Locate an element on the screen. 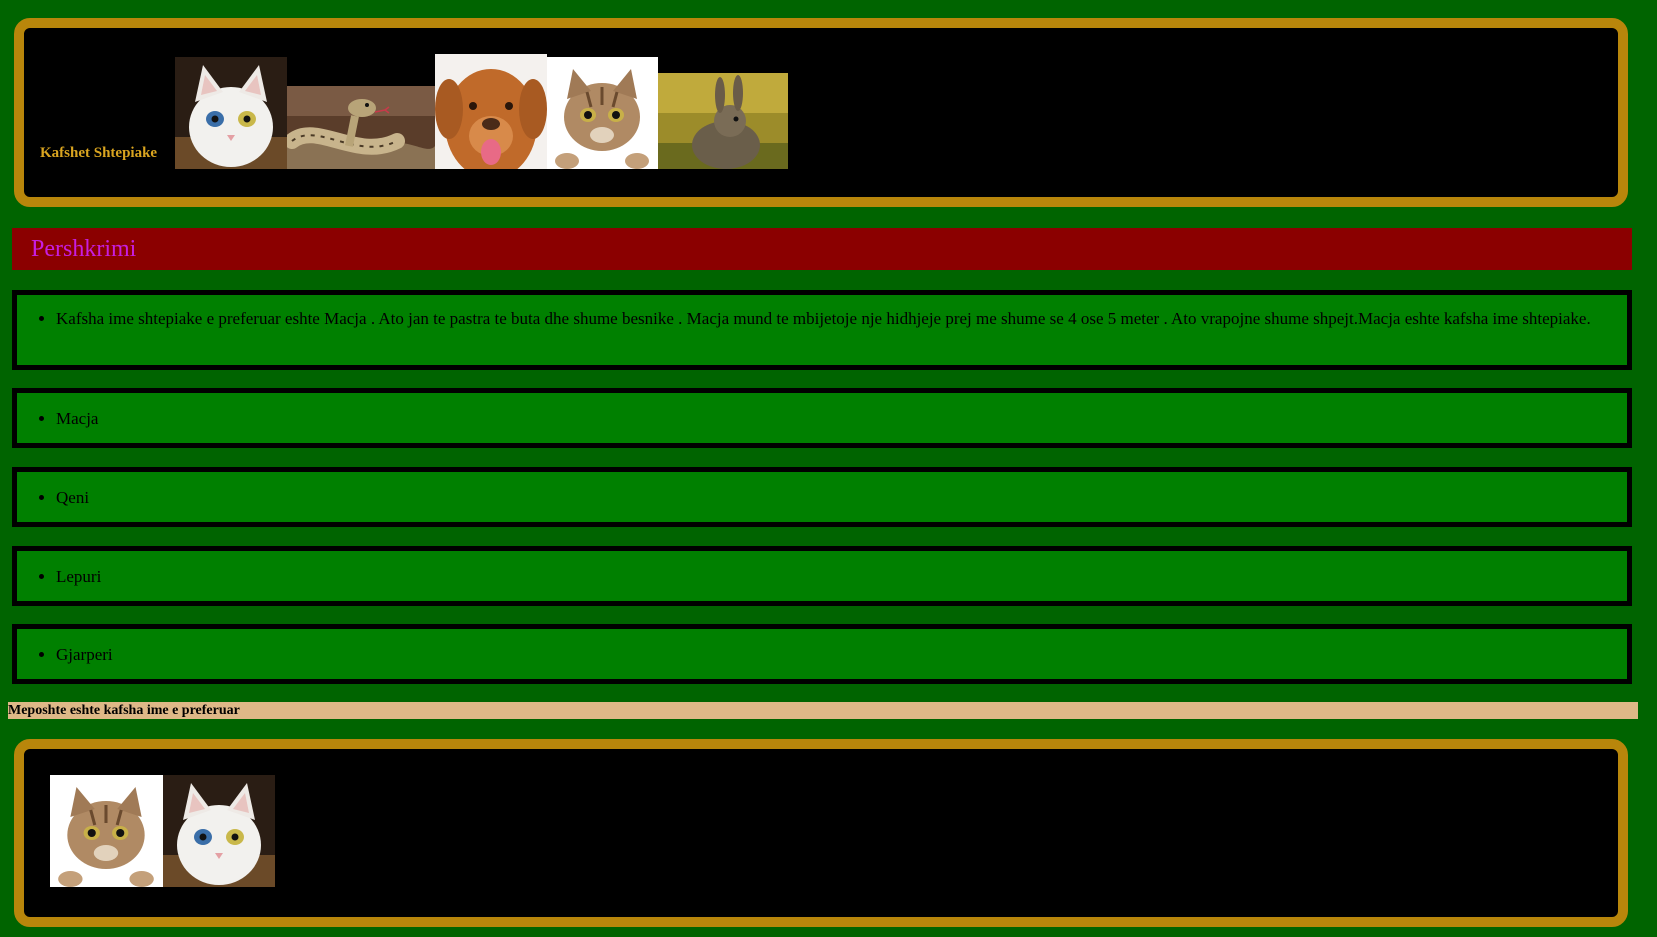 Image resolution: width=1657 pixels, height=937 pixels. snake-photo is located at coordinates (361, 127).